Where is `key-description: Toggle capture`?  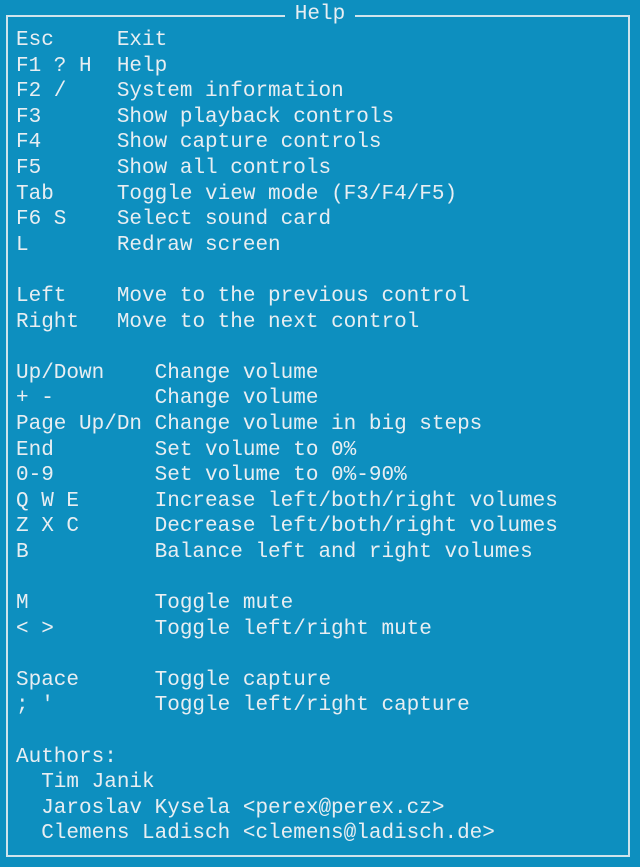 key-description: Toggle capture is located at coordinates (243, 680).